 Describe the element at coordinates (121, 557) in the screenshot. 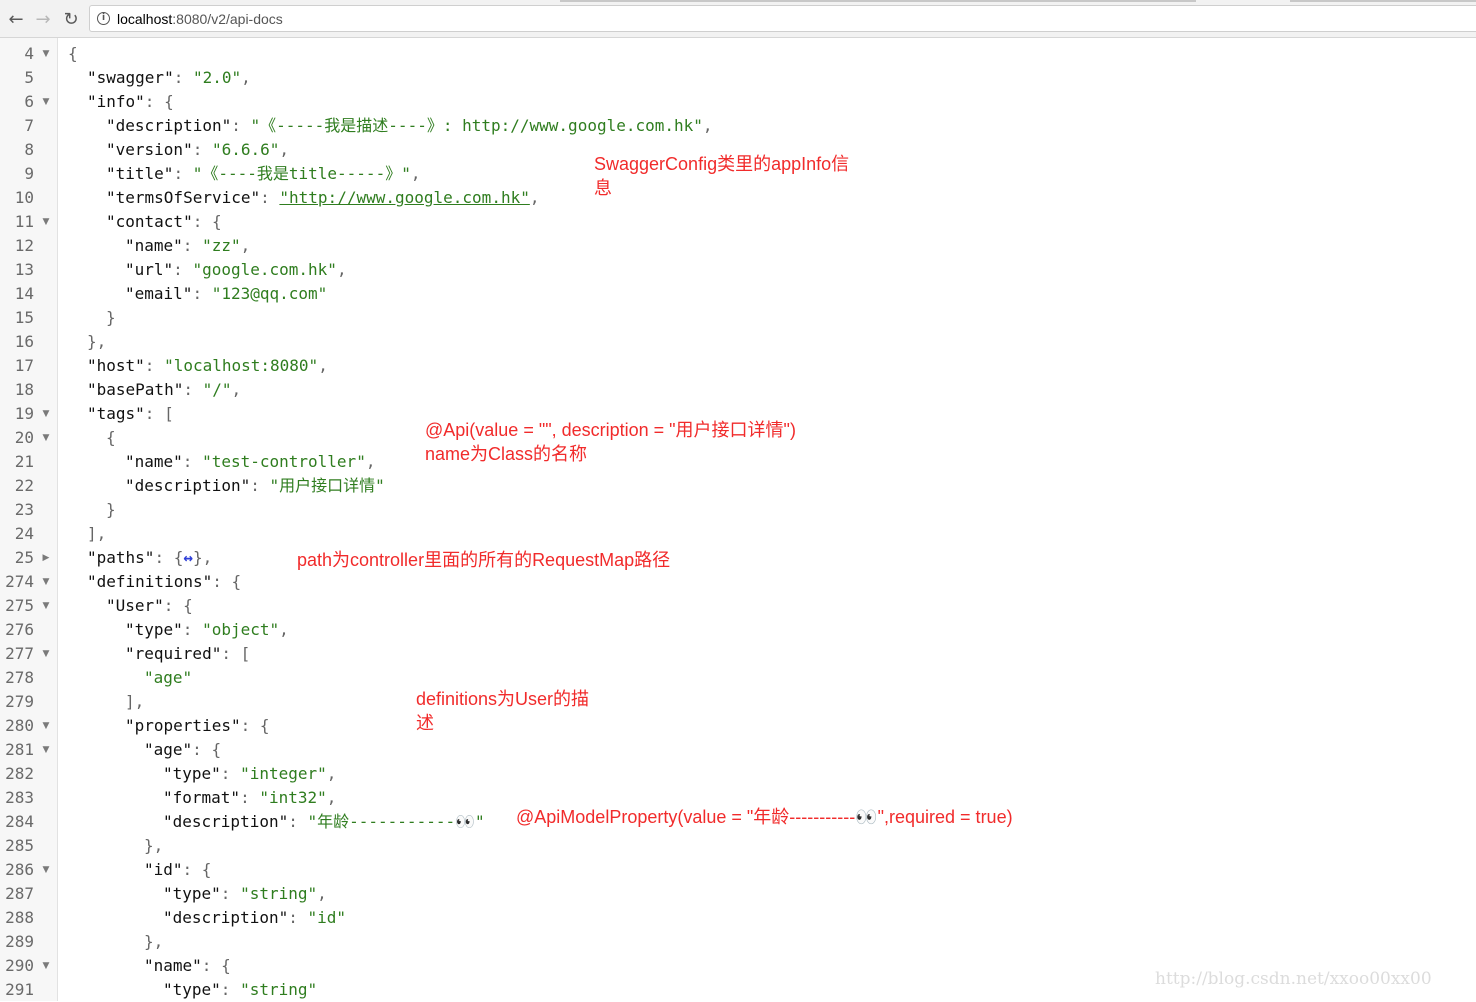

I see `json-key: "paths"` at that location.